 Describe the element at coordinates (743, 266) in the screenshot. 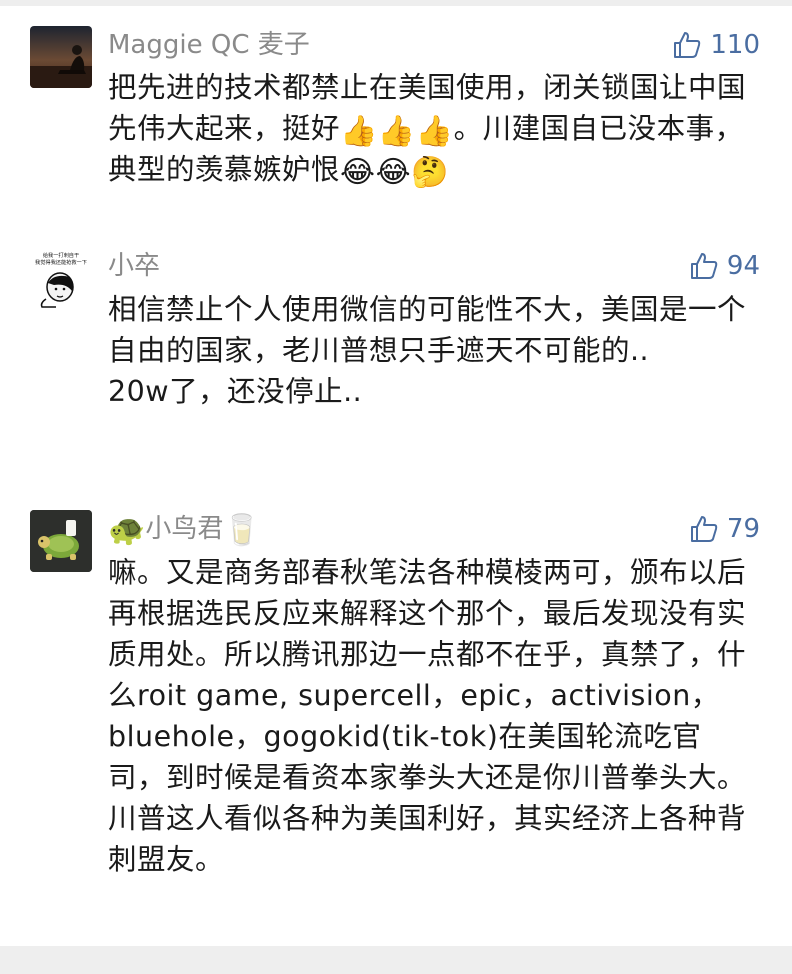

I see `like-count: 94` at that location.